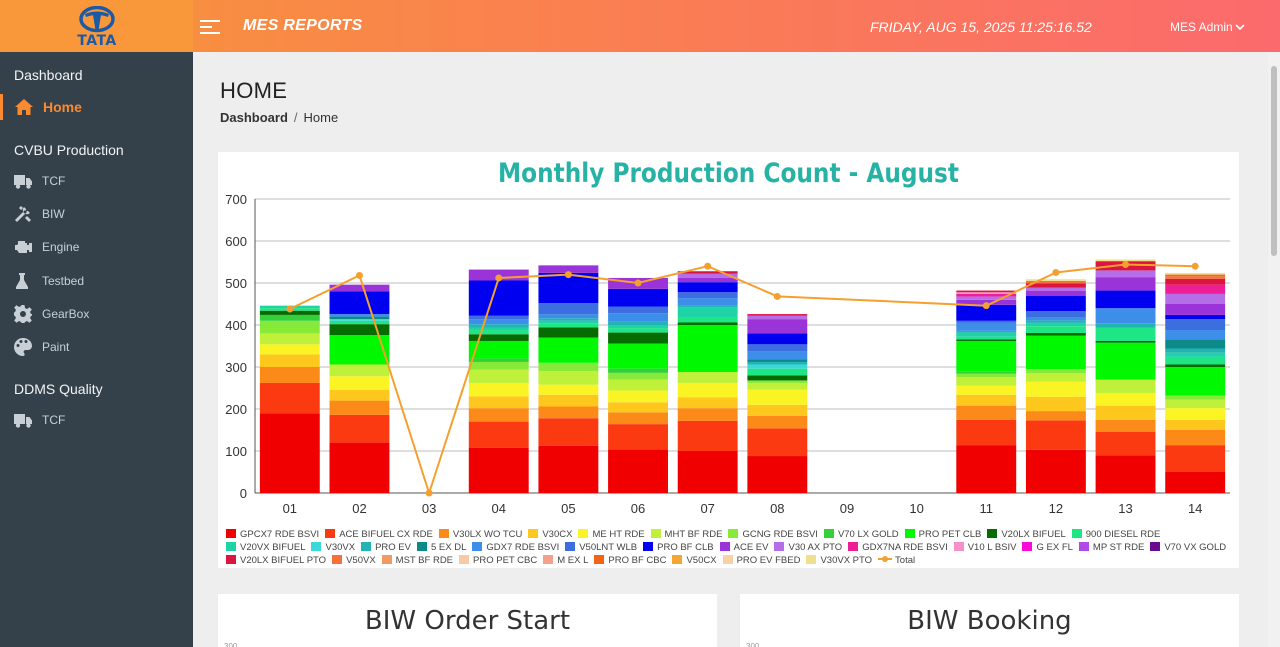 This screenshot has width=1280, height=647. What do you see at coordinates (898, 548) in the screenshot?
I see `legend-item: GDX7NA RDE BSVI` at bounding box center [898, 548].